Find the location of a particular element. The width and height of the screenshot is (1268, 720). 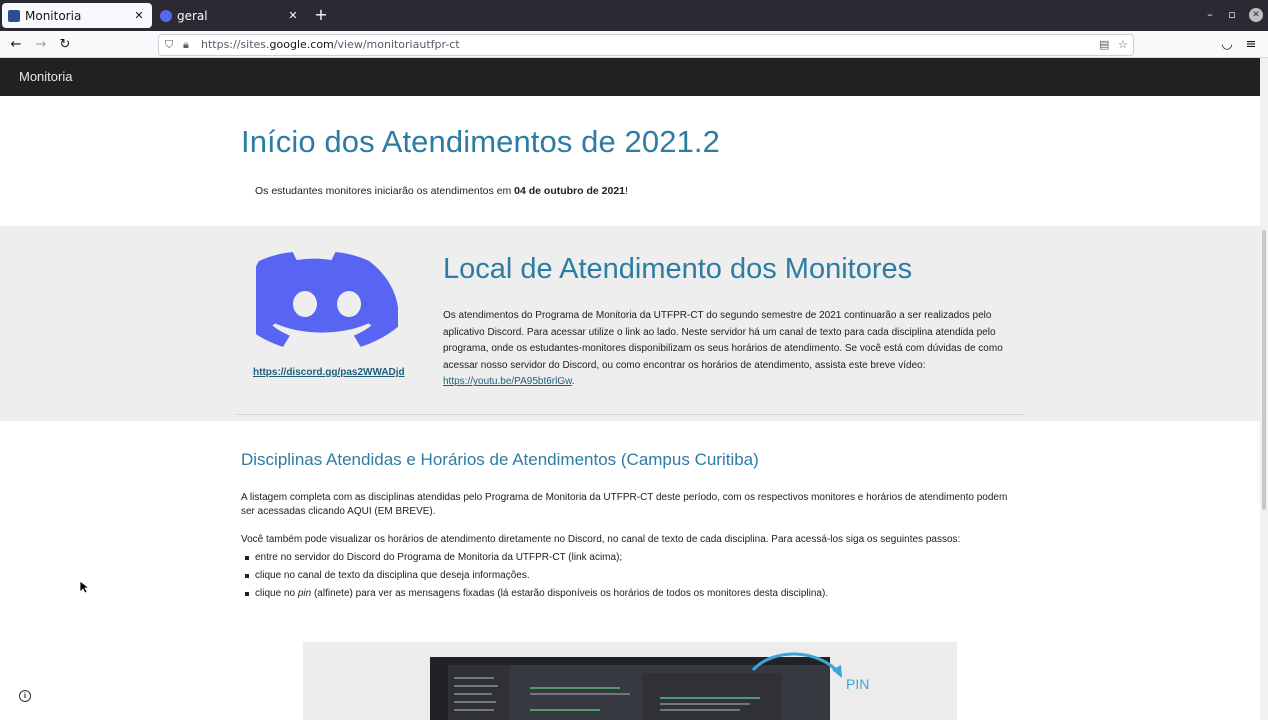

scrollbar is located at coordinates (1264, 389).